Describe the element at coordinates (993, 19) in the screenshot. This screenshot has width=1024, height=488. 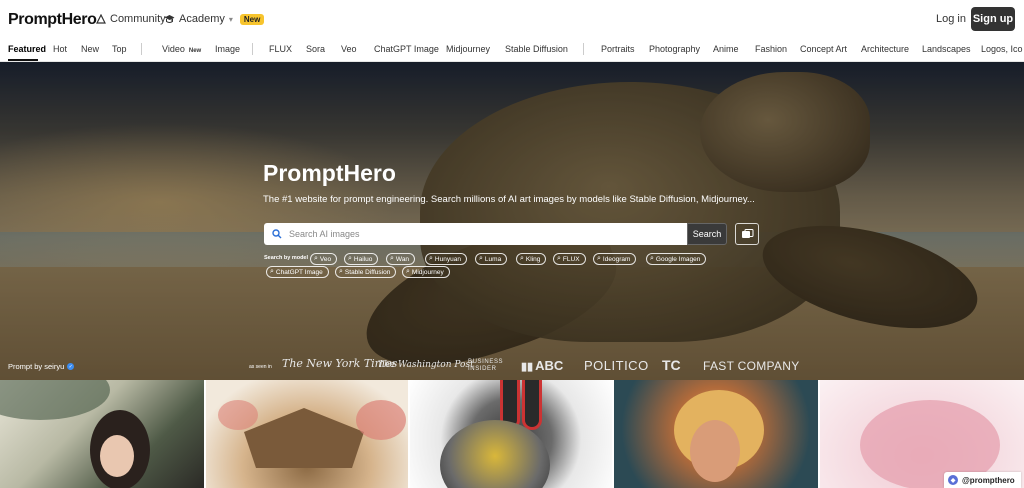
I see `signup-button: Sign up` at that location.